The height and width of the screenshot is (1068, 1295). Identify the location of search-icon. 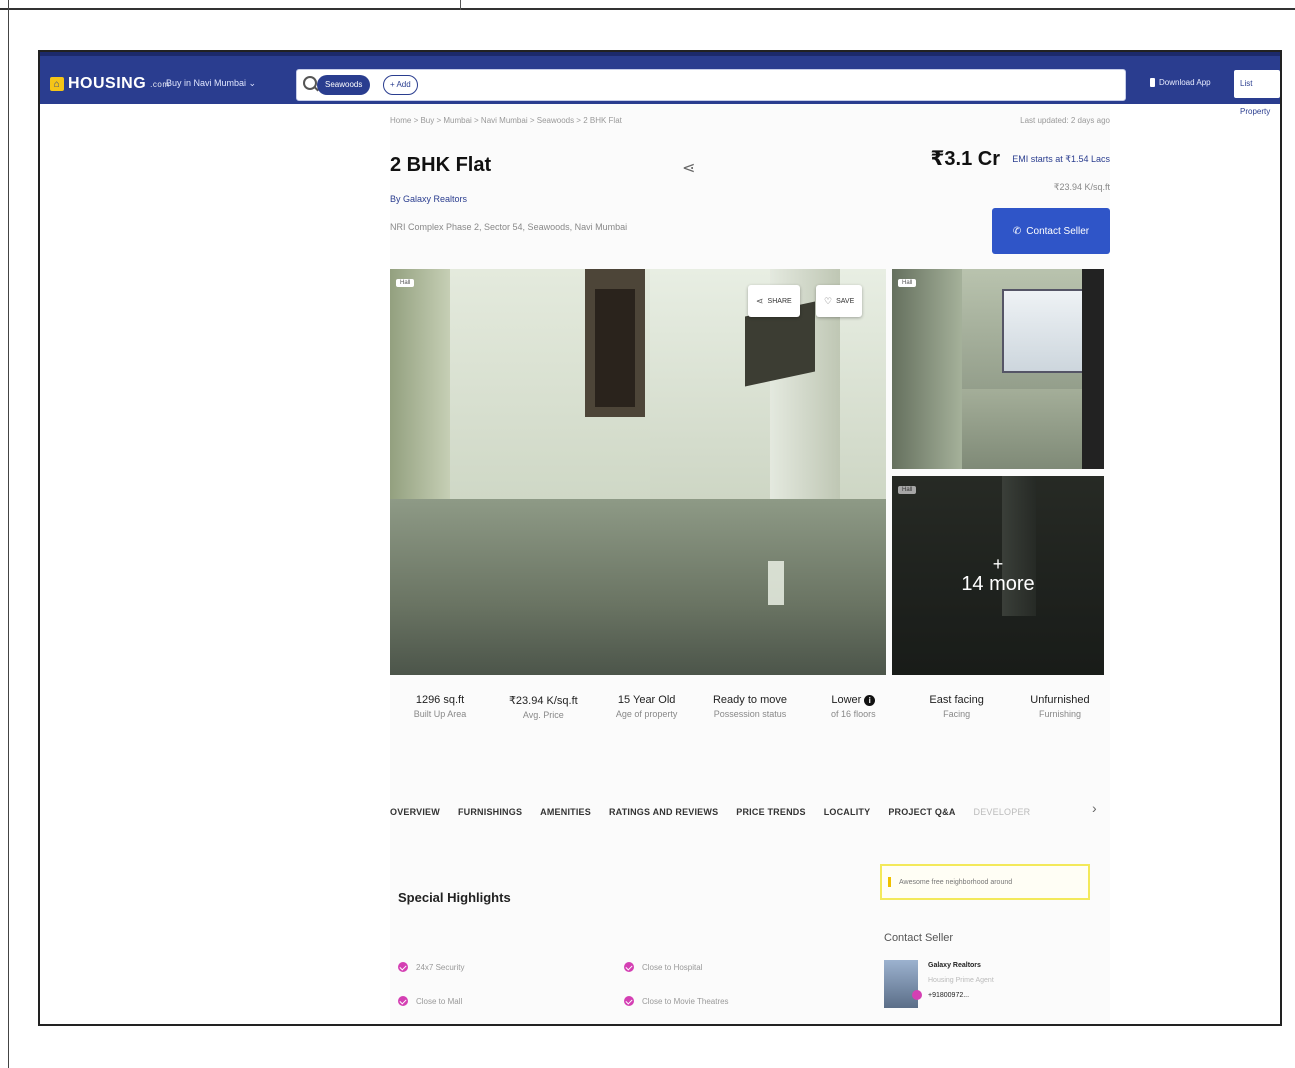
(310, 83).